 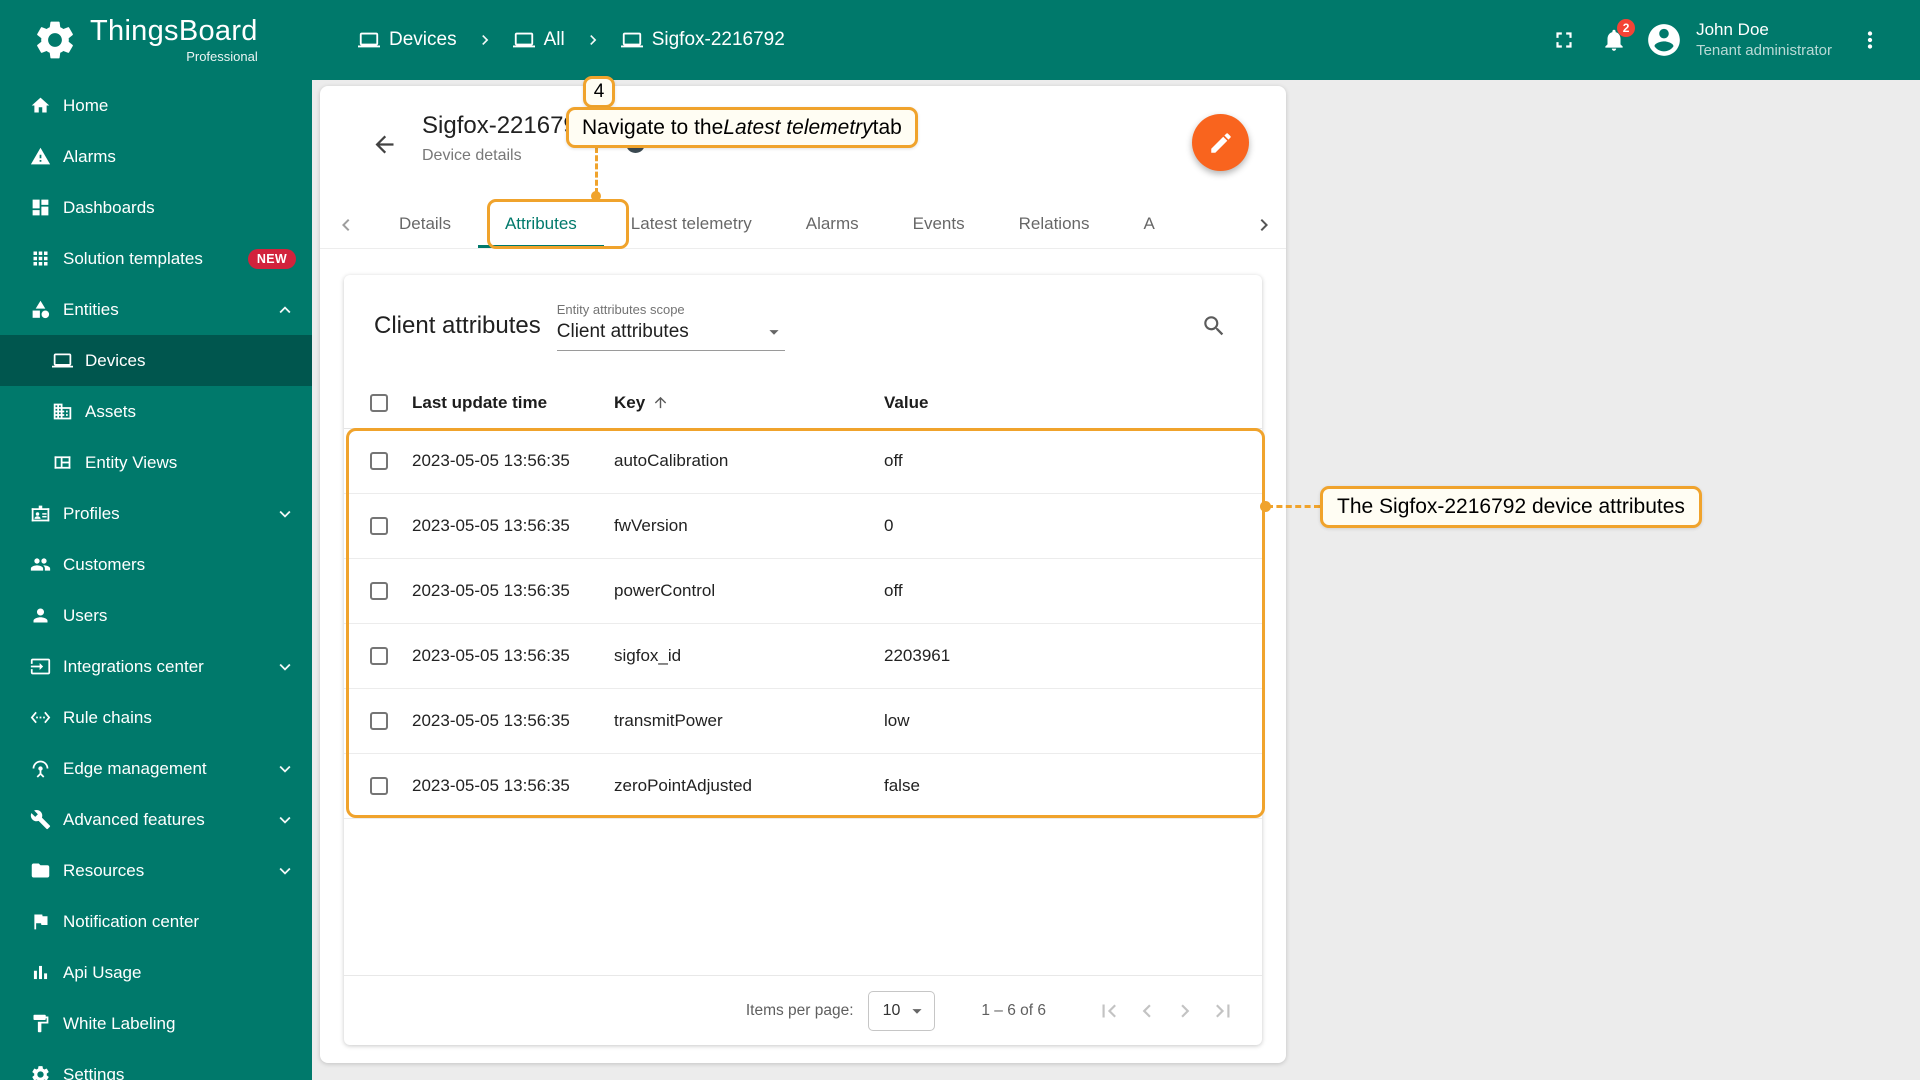 What do you see at coordinates (156, 1064) in the screenshot?
I see `sidebar-item-settings: Settings` at bounding box center [156, 1064].